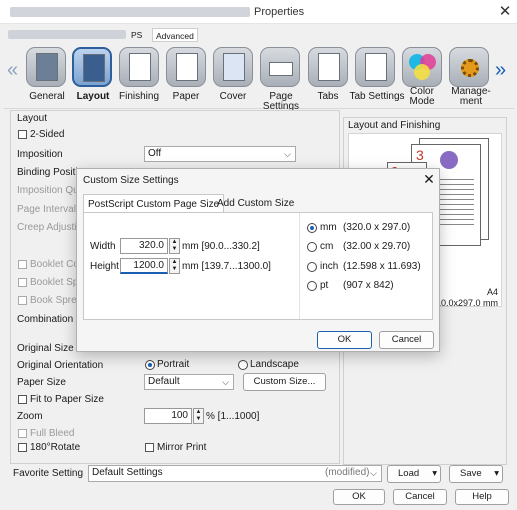 The image size is (517, 510). What do you see at coordinates (359, 497) in the screenshot?
I see `ok-button: OK` at bounding box center [359, 497].